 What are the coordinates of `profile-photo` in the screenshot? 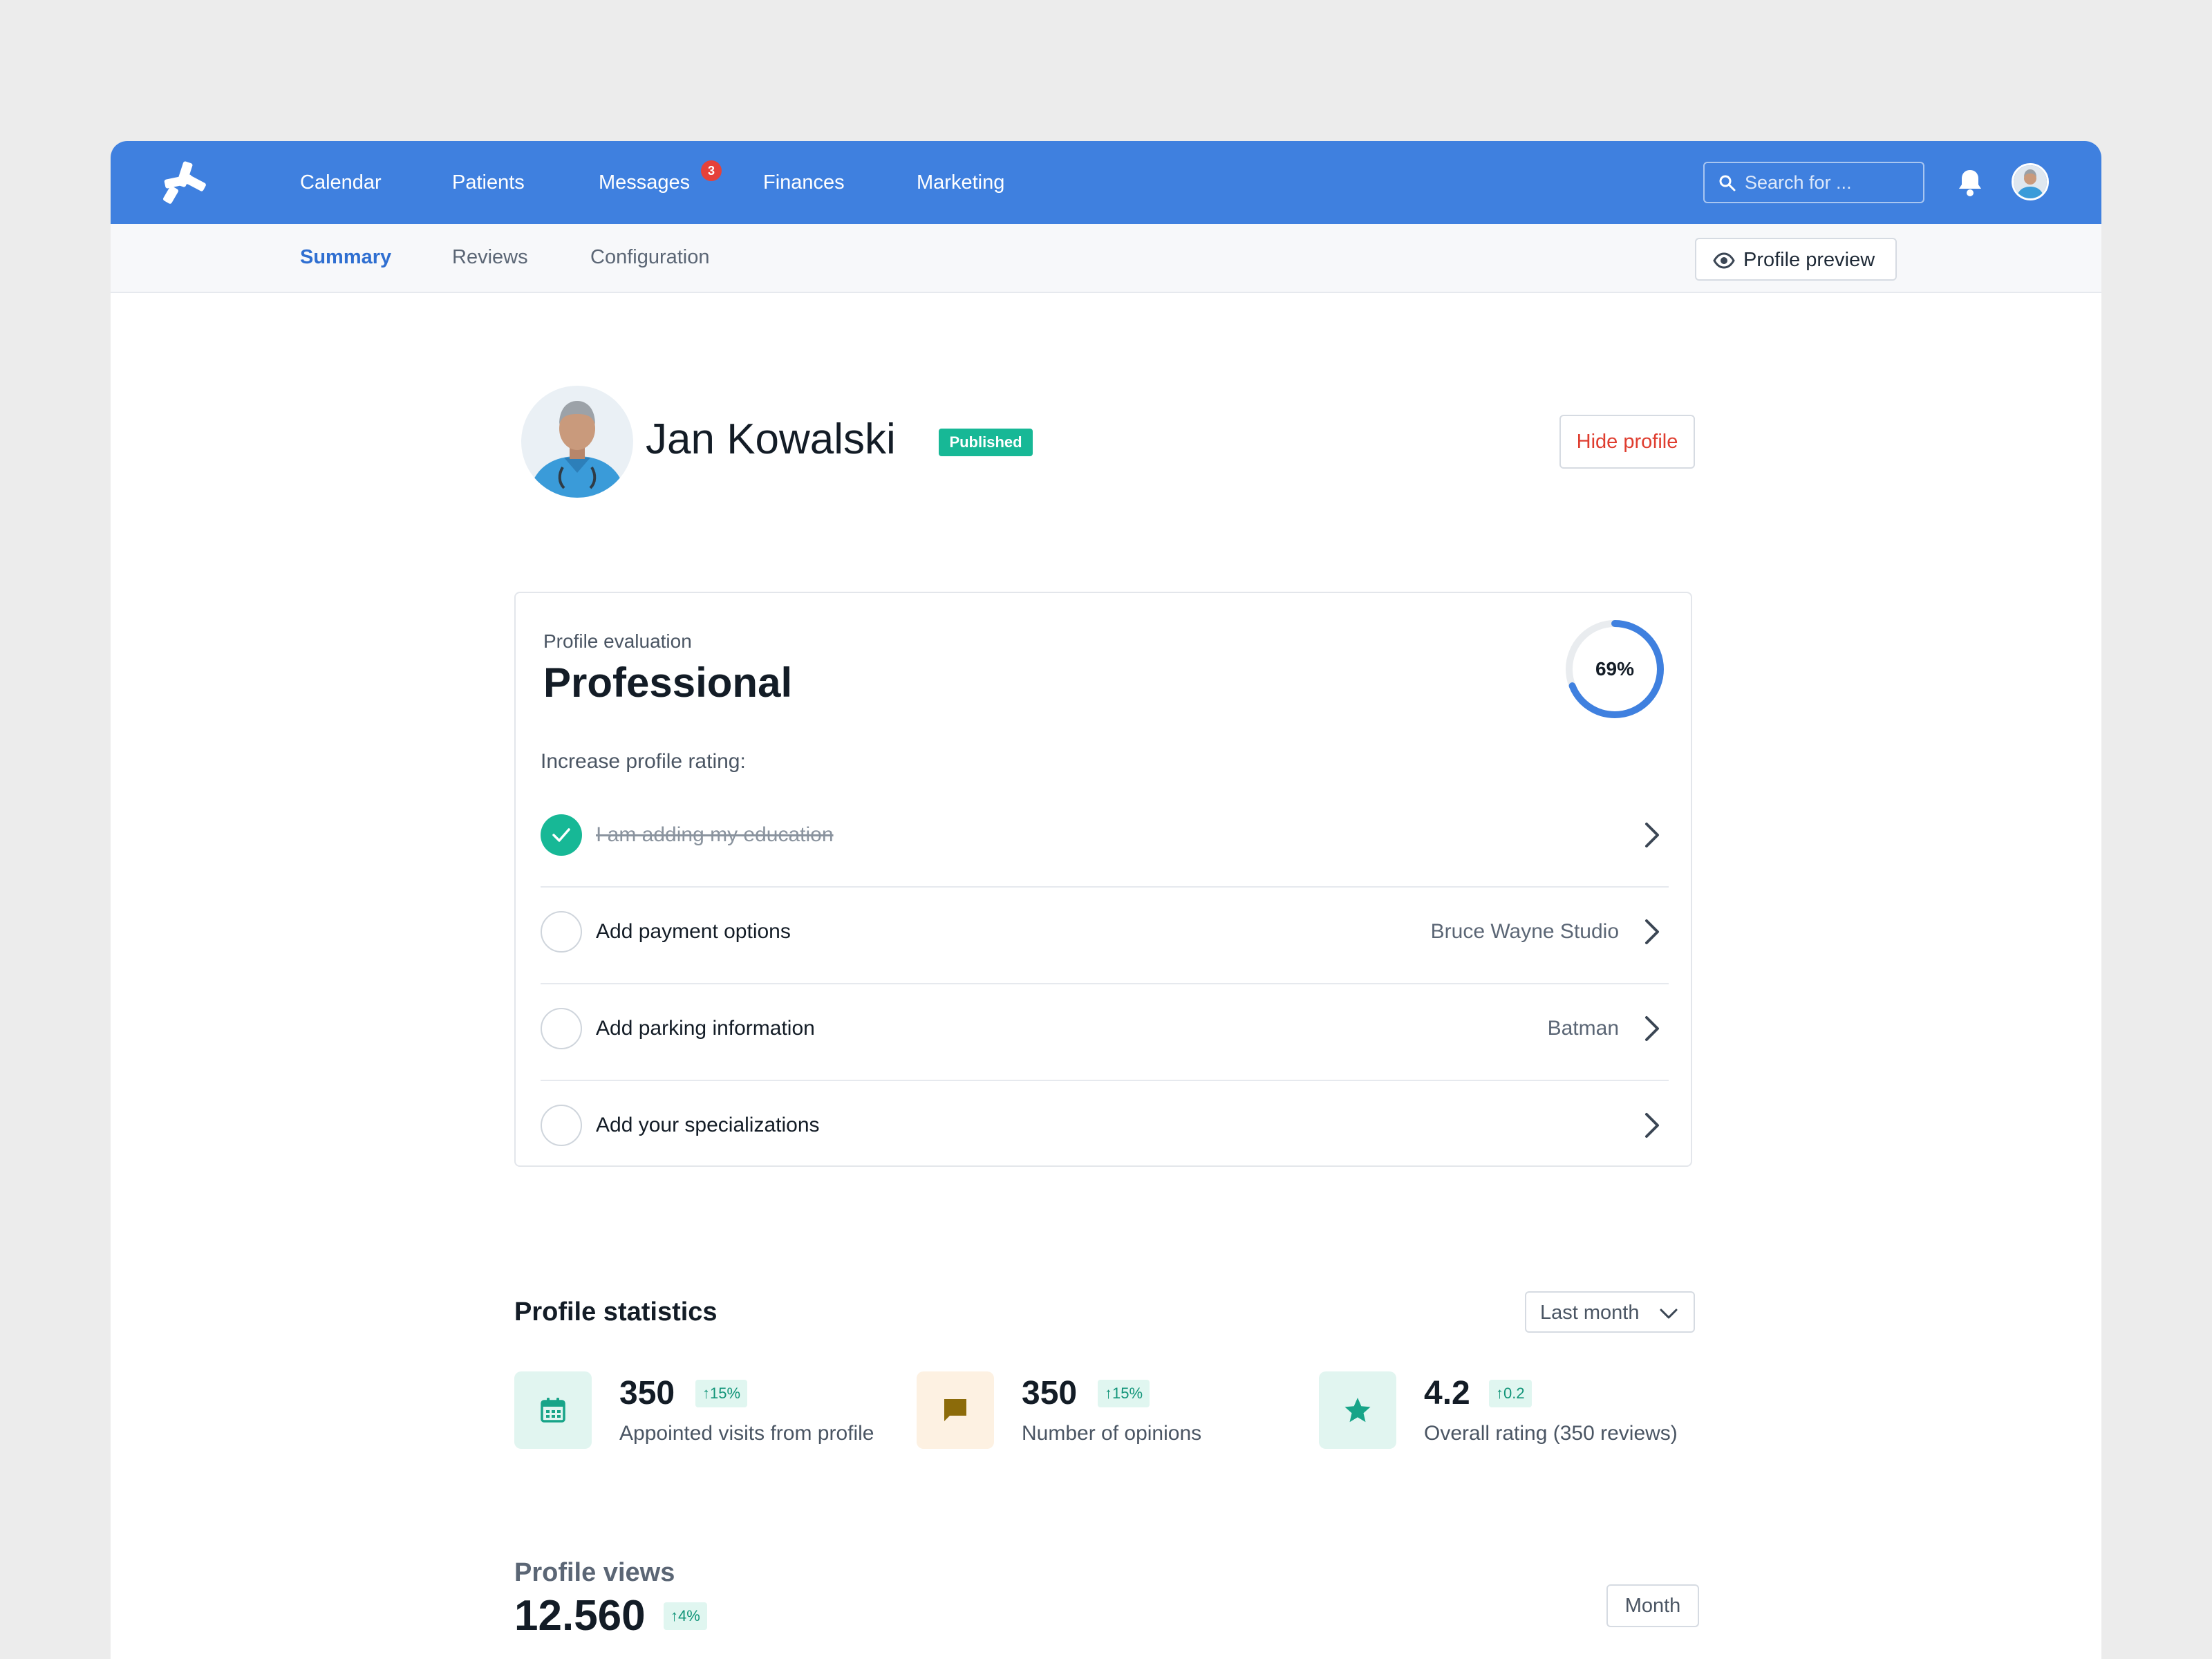 It's located at (577, 442).